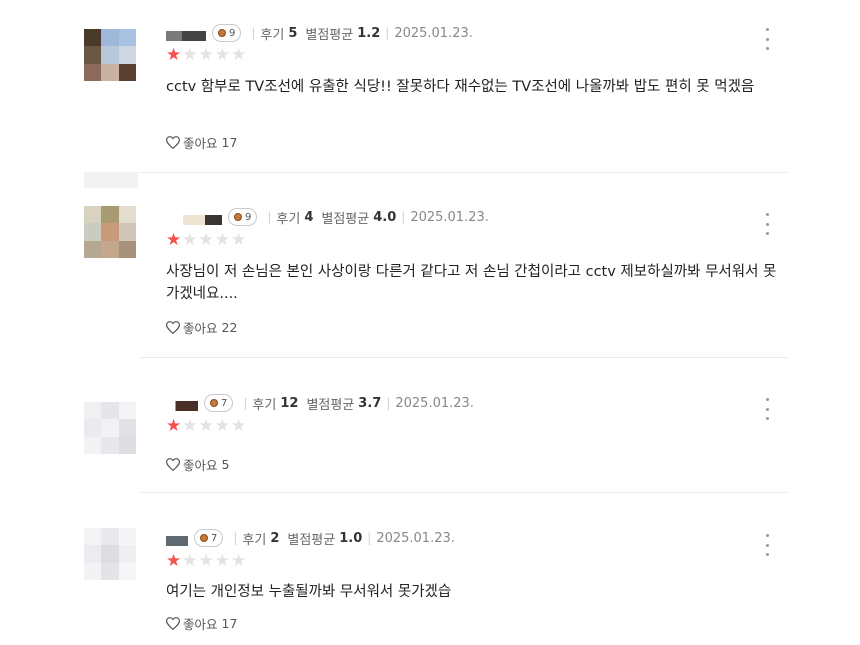 This screenshot has width=860, height=645. What do you see at coordinates (111, 180) in the screenshot?
I see `divider-shade` at bounding box center [111, 180].